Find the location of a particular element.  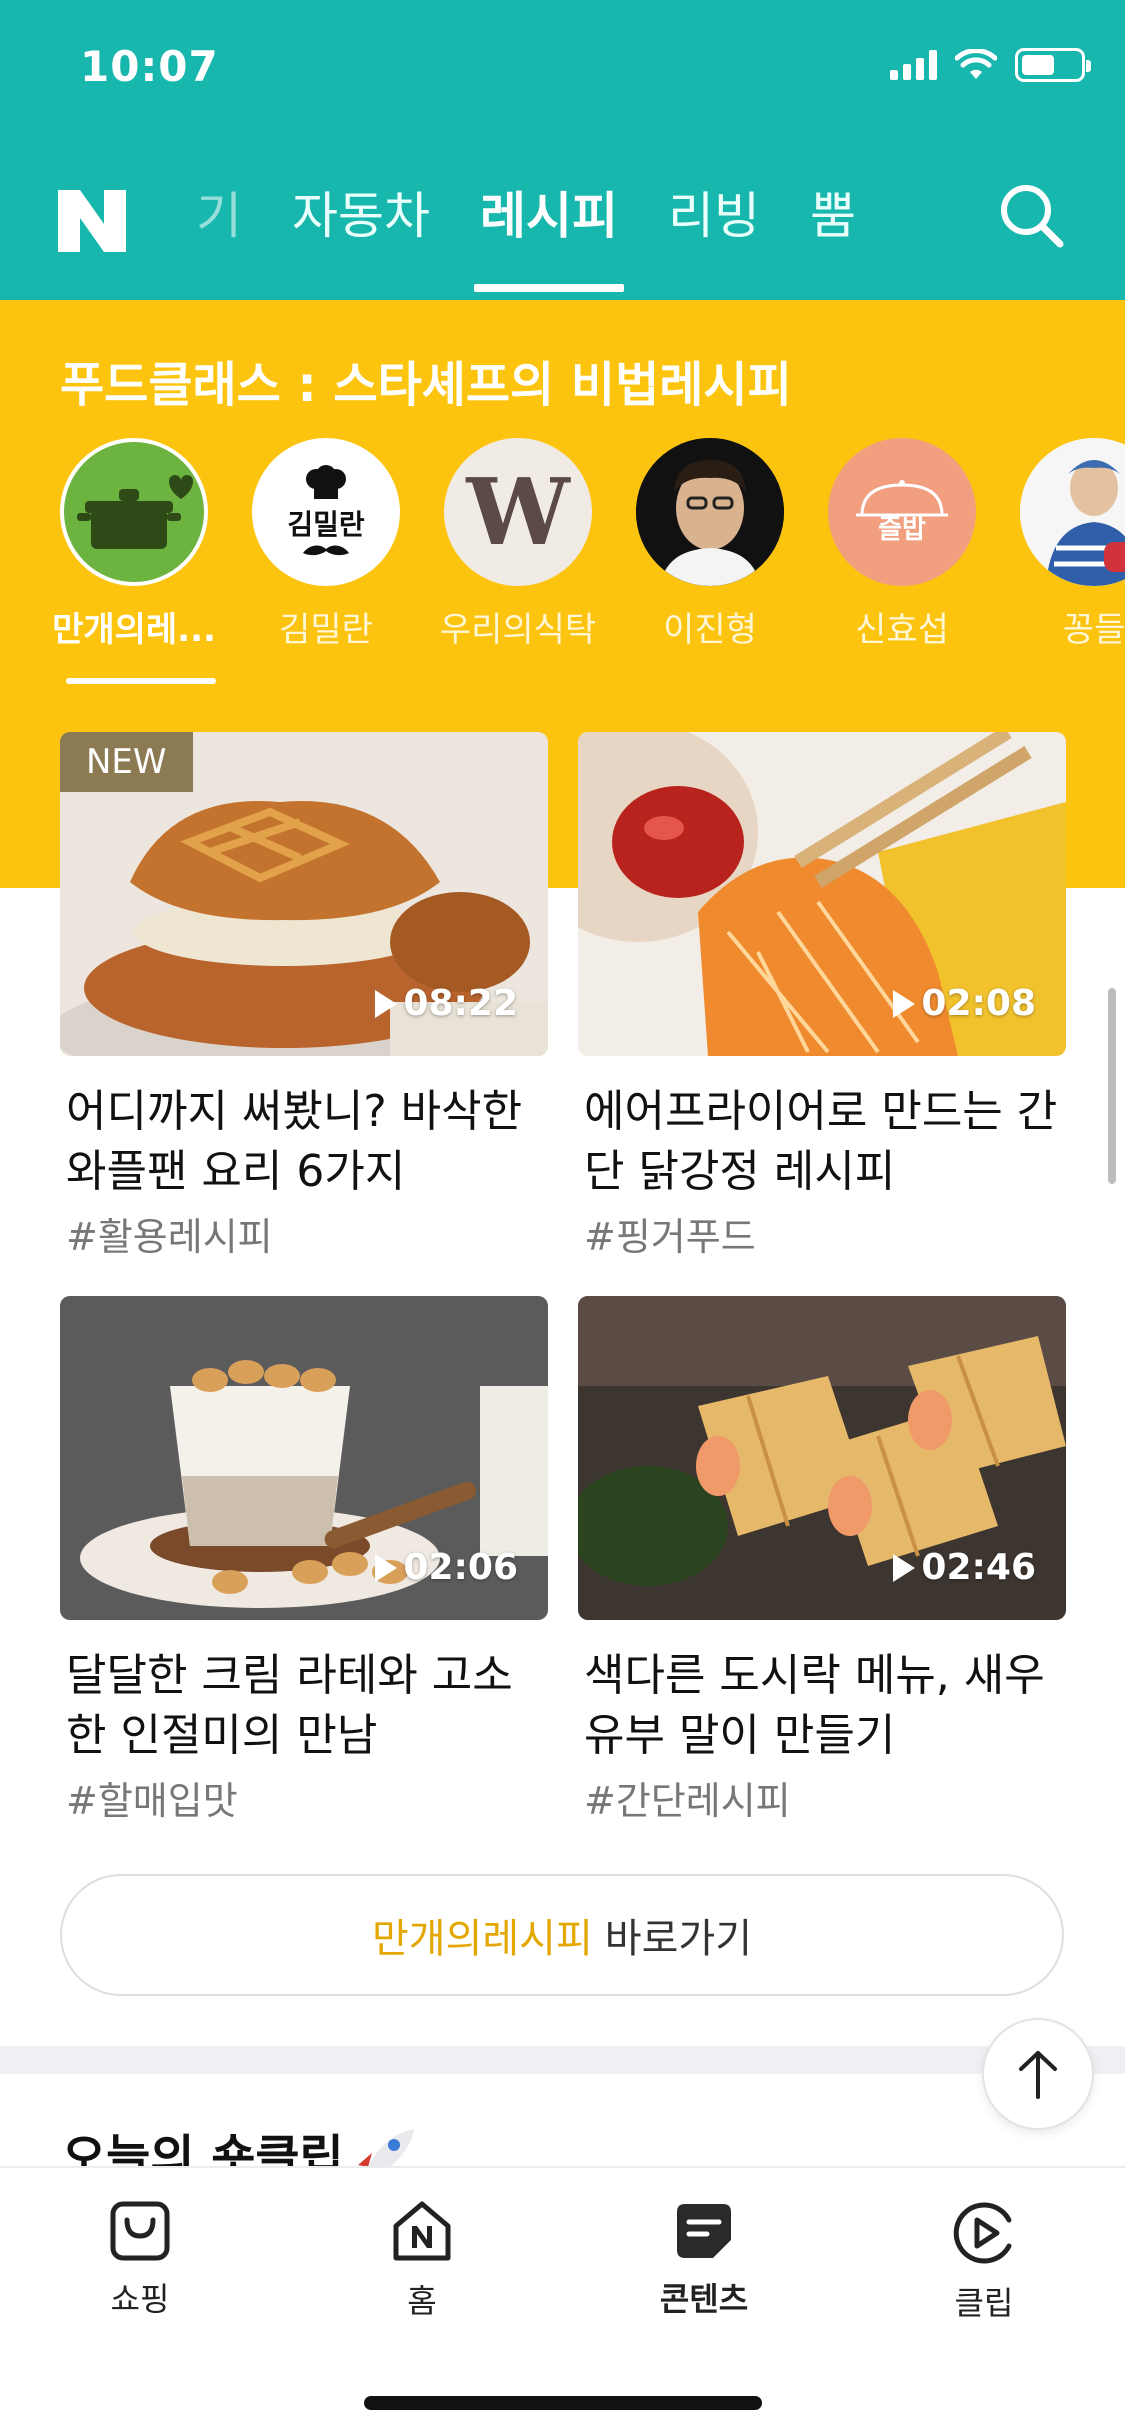

video-duration: 02:06 is located at coordinates (446, 1567).